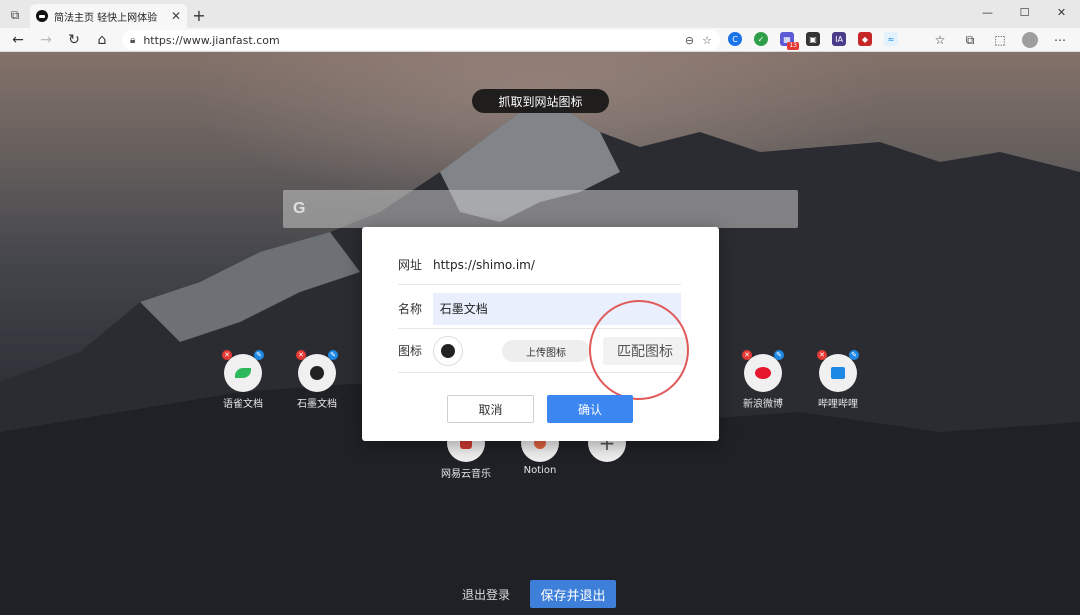 This screenshot has height=615, width=1080. I want to click on new-tab-icon: +, so click(199, 15).